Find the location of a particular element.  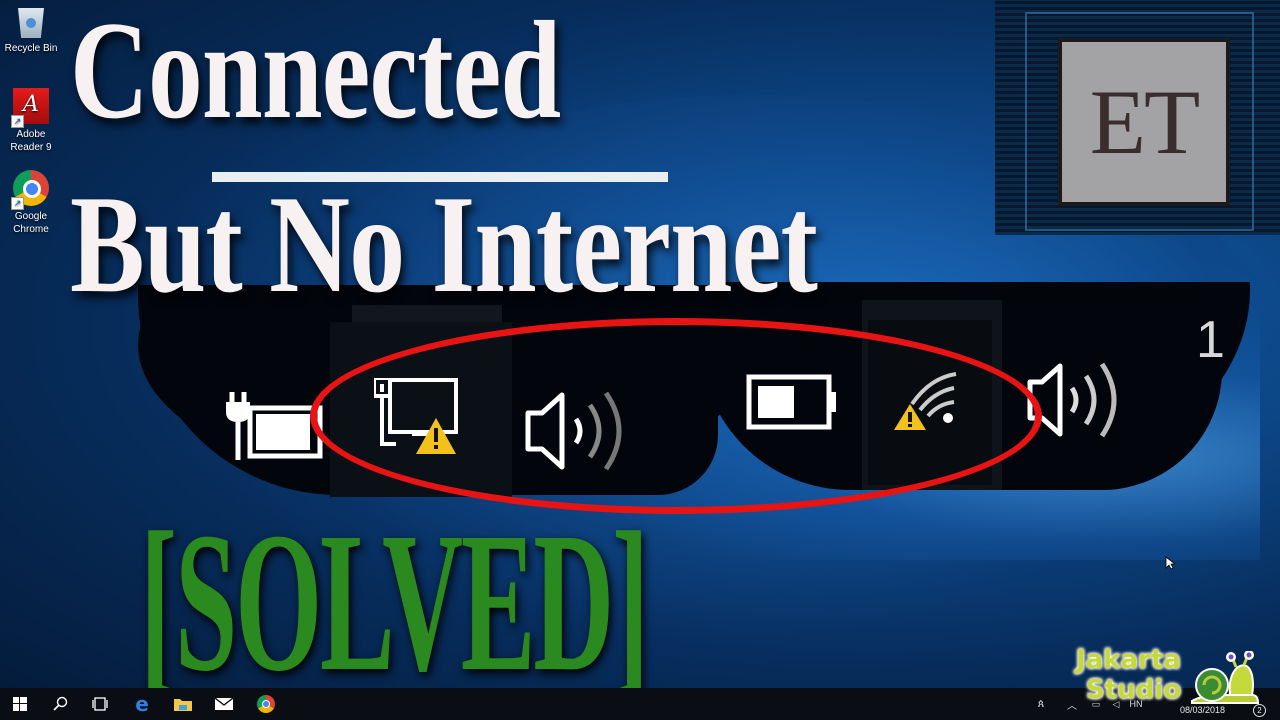

solved-label: [SOLVED] is located at coordinates (394, 602).